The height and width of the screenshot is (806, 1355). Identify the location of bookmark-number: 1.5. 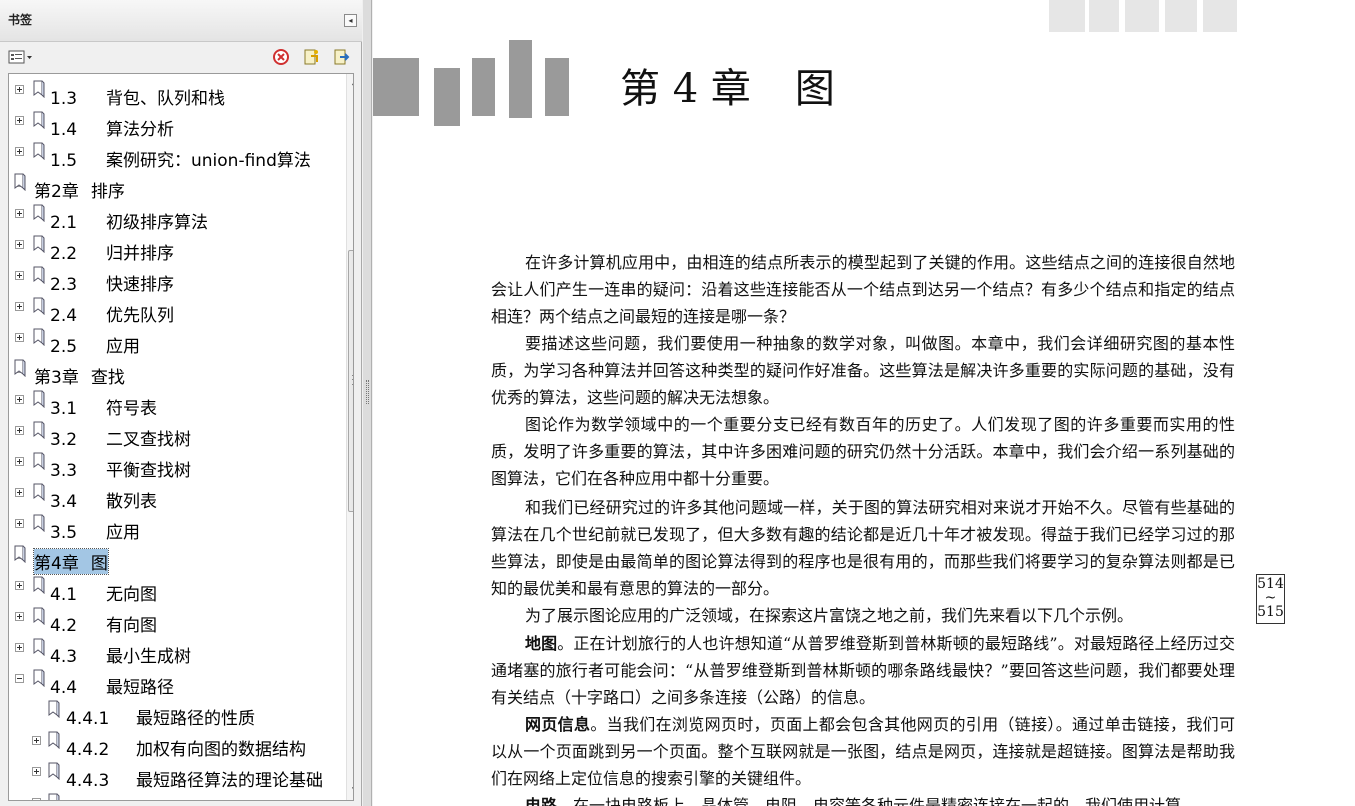
(64, 161).